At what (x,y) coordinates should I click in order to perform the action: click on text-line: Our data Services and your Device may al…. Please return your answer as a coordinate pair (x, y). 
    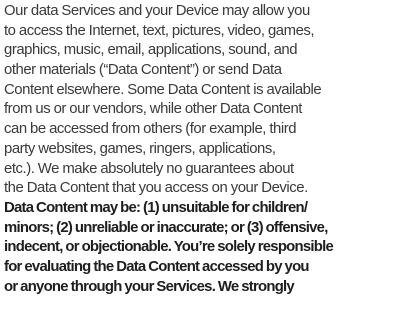
    Looking at the image, I should click on (157, 11).